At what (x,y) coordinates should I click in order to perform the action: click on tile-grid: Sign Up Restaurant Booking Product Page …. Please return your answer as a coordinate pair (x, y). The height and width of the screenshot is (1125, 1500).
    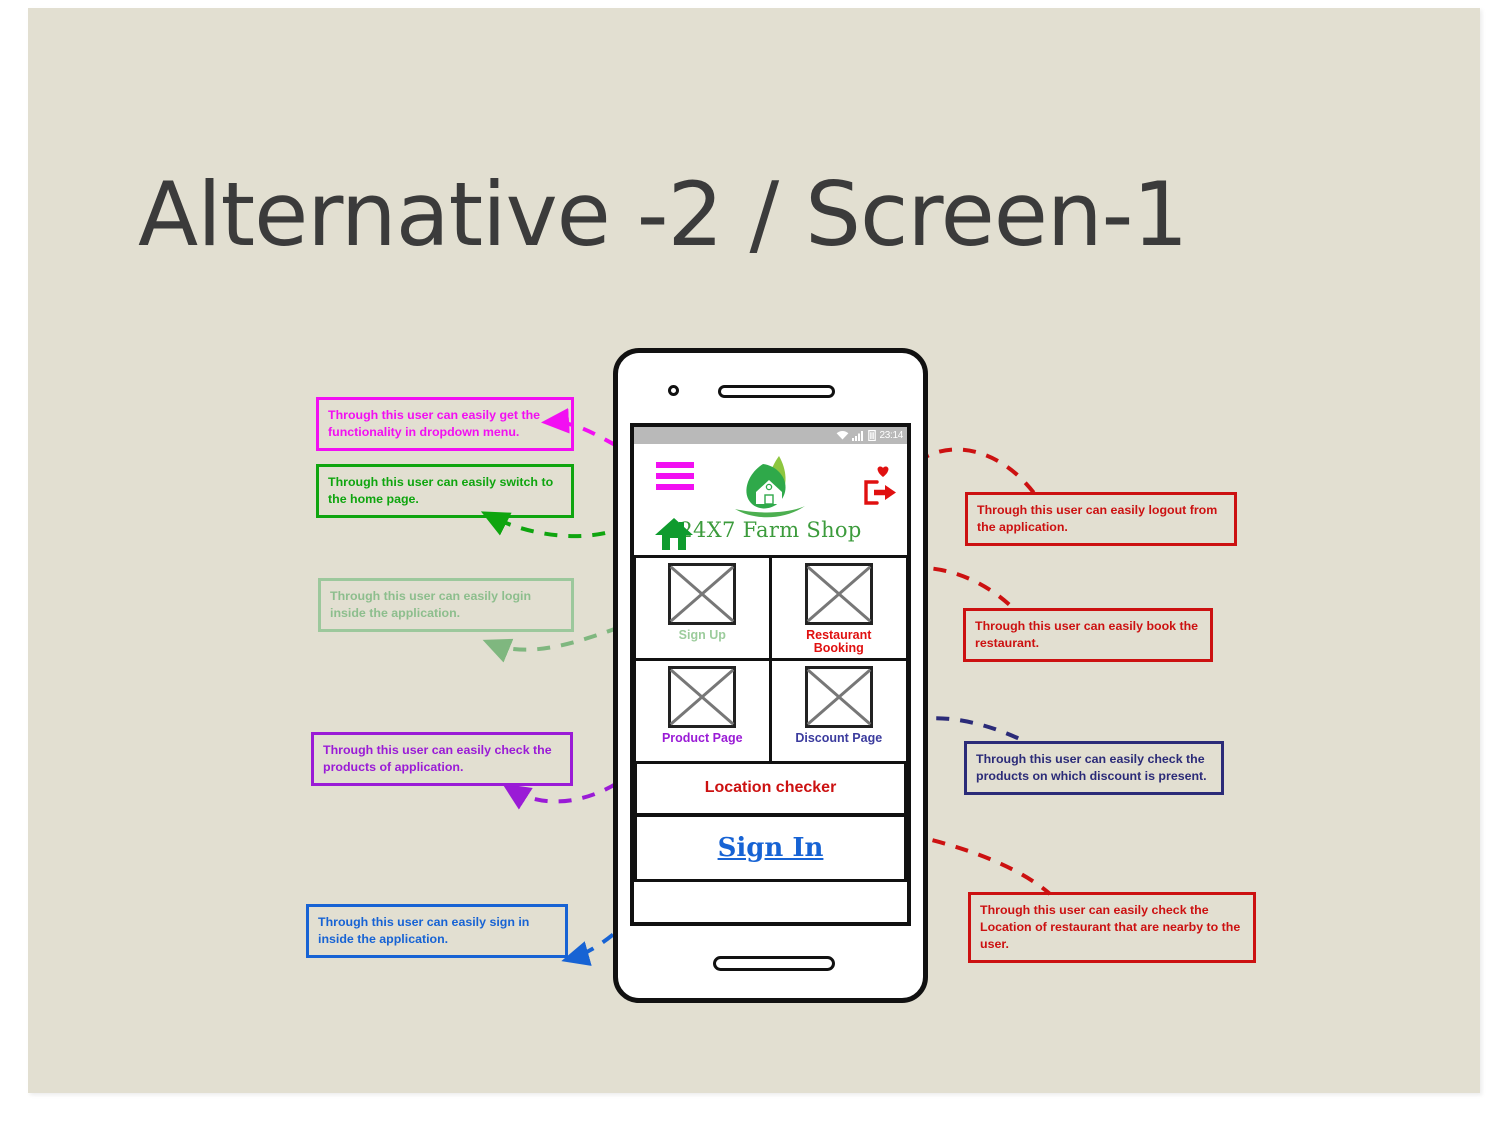
    Looking at the image, I should click on (770, 659).